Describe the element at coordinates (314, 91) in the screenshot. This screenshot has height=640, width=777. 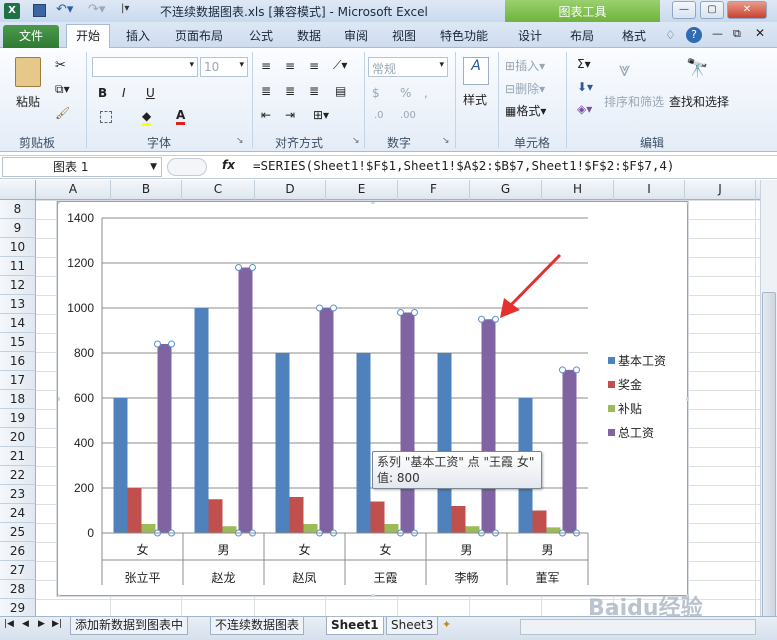
I see `align-right-icon: ≣` at that location.